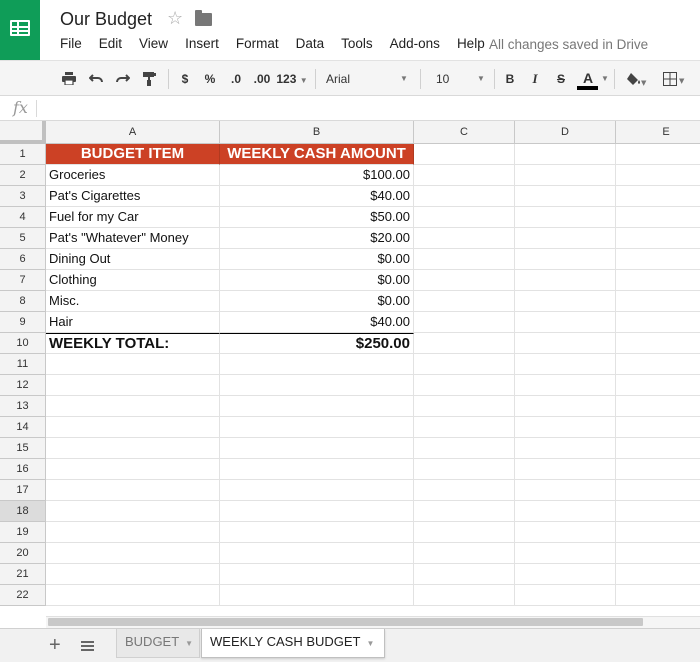 The height and width of the screenshot is (662, 700). Describe the element at coordinates (317, 343) in the screenshot. I see `cell-total-amount: $250.00` at that location.